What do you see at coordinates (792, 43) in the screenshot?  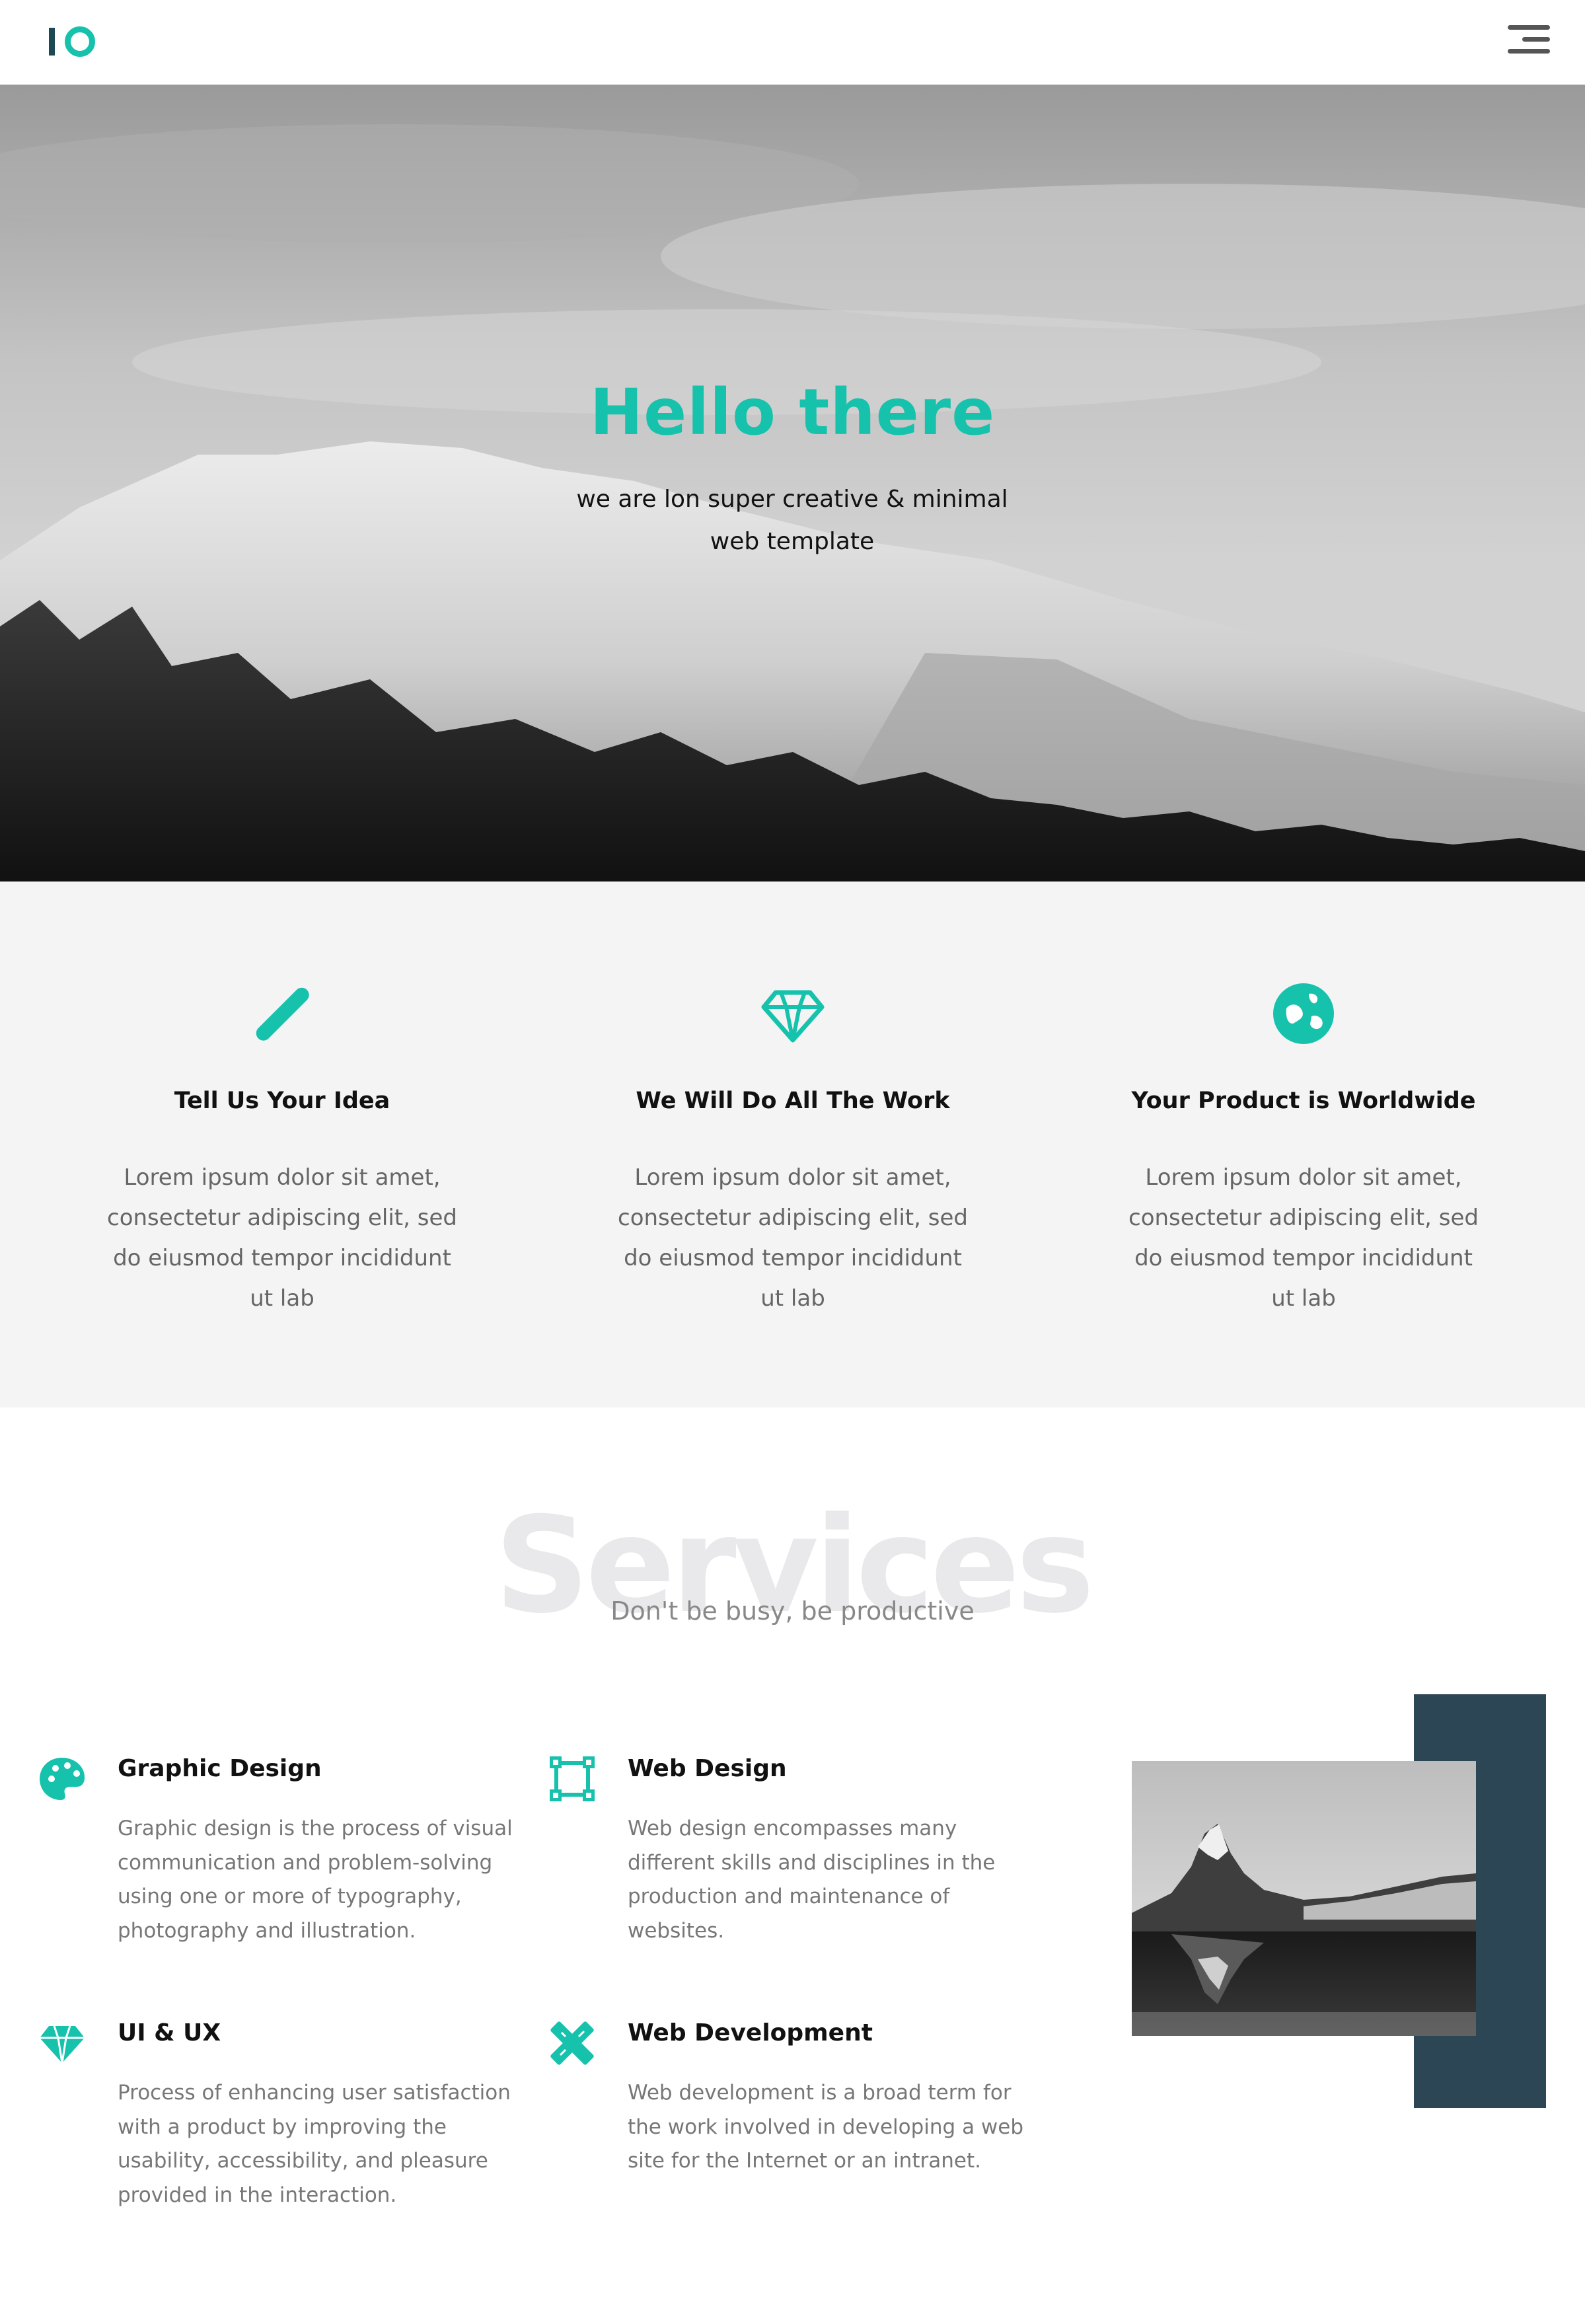 I see `site-header` at bounding box center [792, 43].